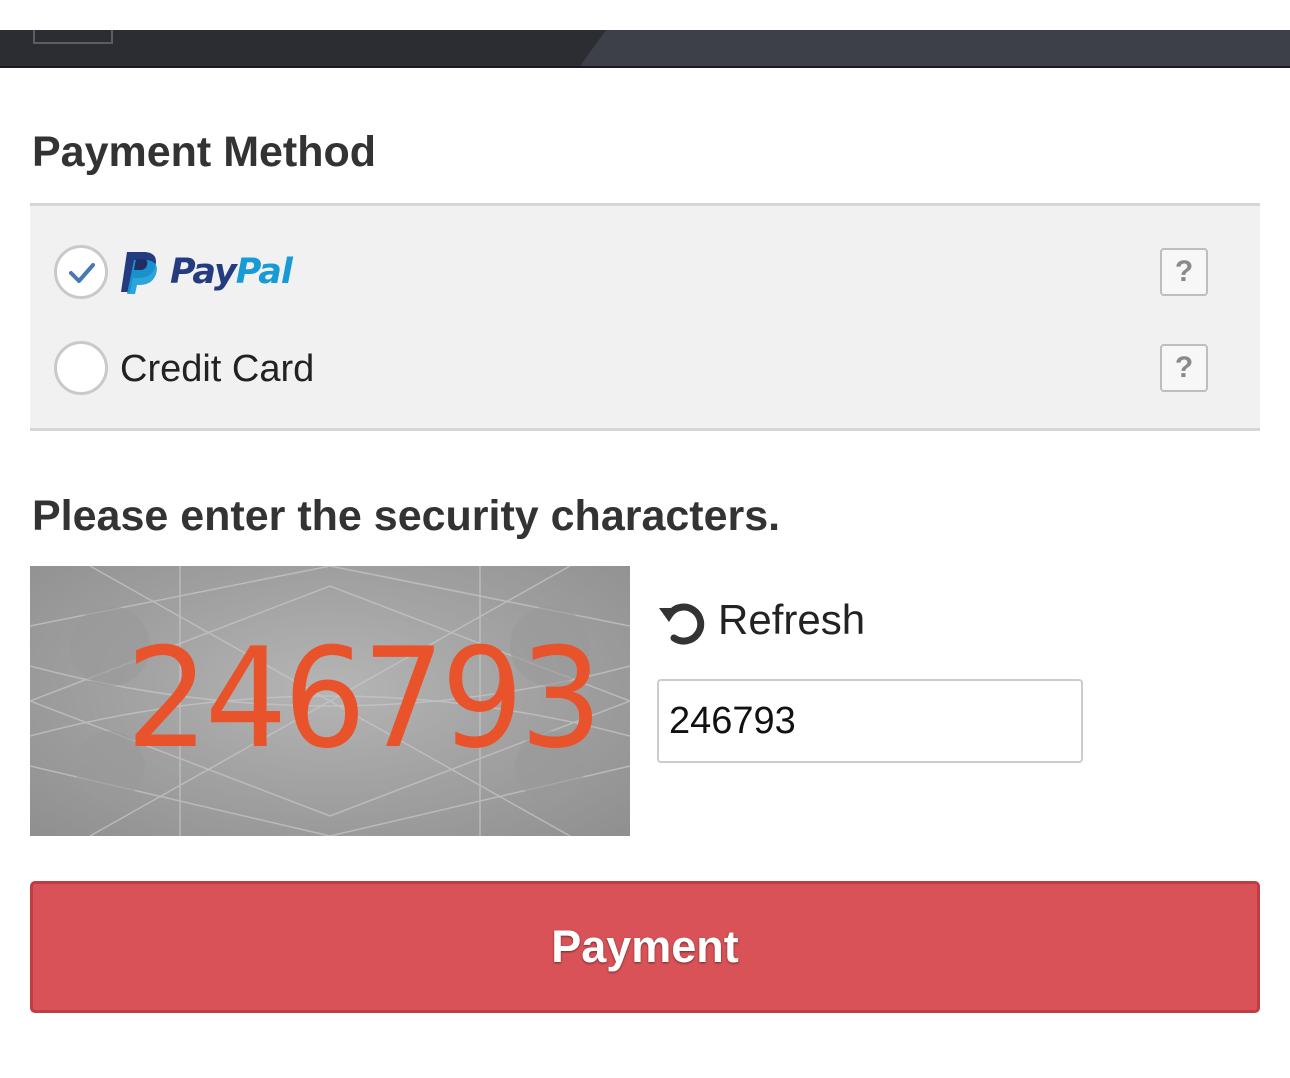  I want to click on payment-button: Payment, so click(645, 947).